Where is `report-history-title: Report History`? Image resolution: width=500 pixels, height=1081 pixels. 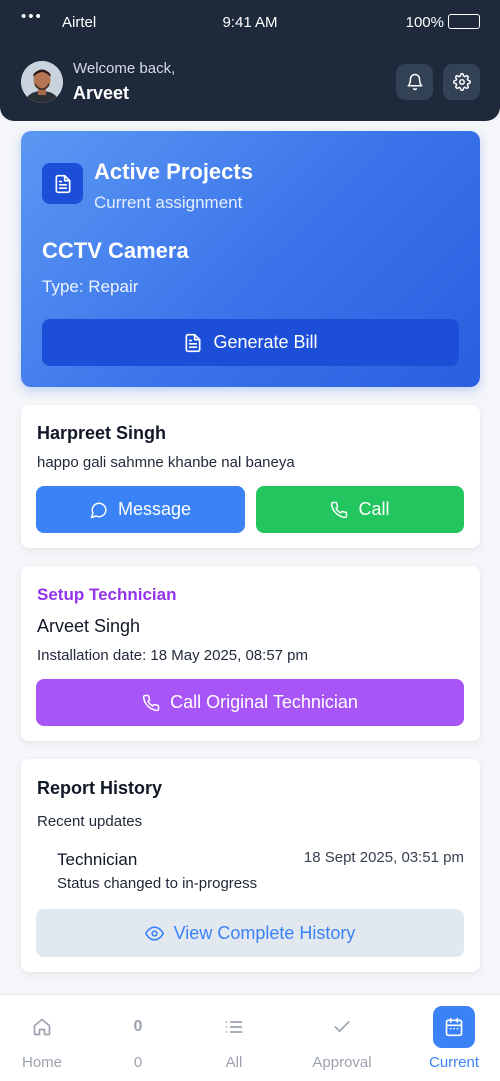 report-history-title: Report History is located at coordinates (100, 788).